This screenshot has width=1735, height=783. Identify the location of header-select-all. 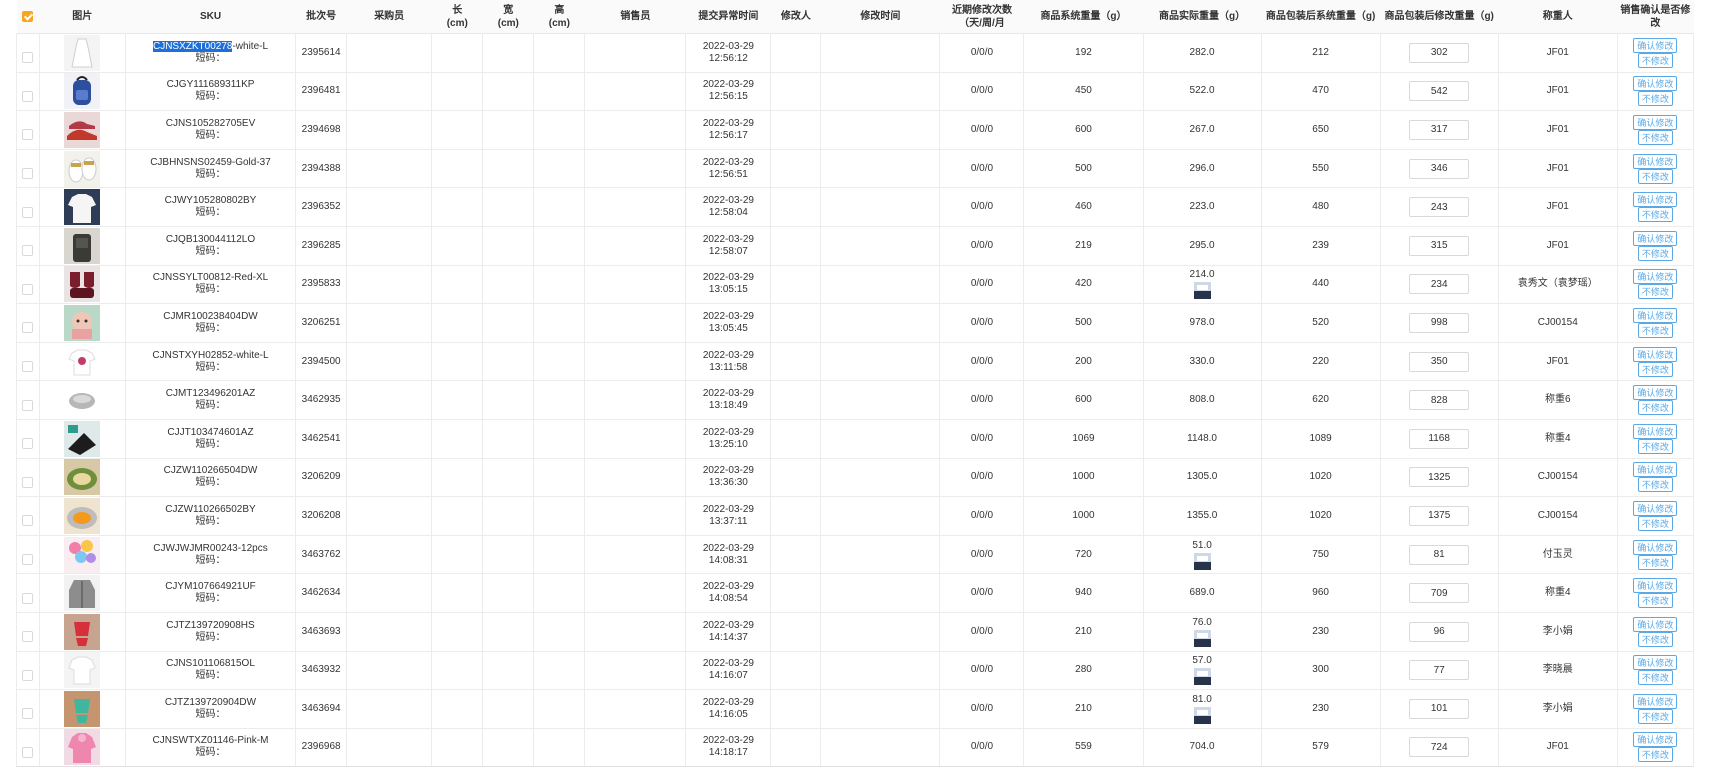
(28, 17).